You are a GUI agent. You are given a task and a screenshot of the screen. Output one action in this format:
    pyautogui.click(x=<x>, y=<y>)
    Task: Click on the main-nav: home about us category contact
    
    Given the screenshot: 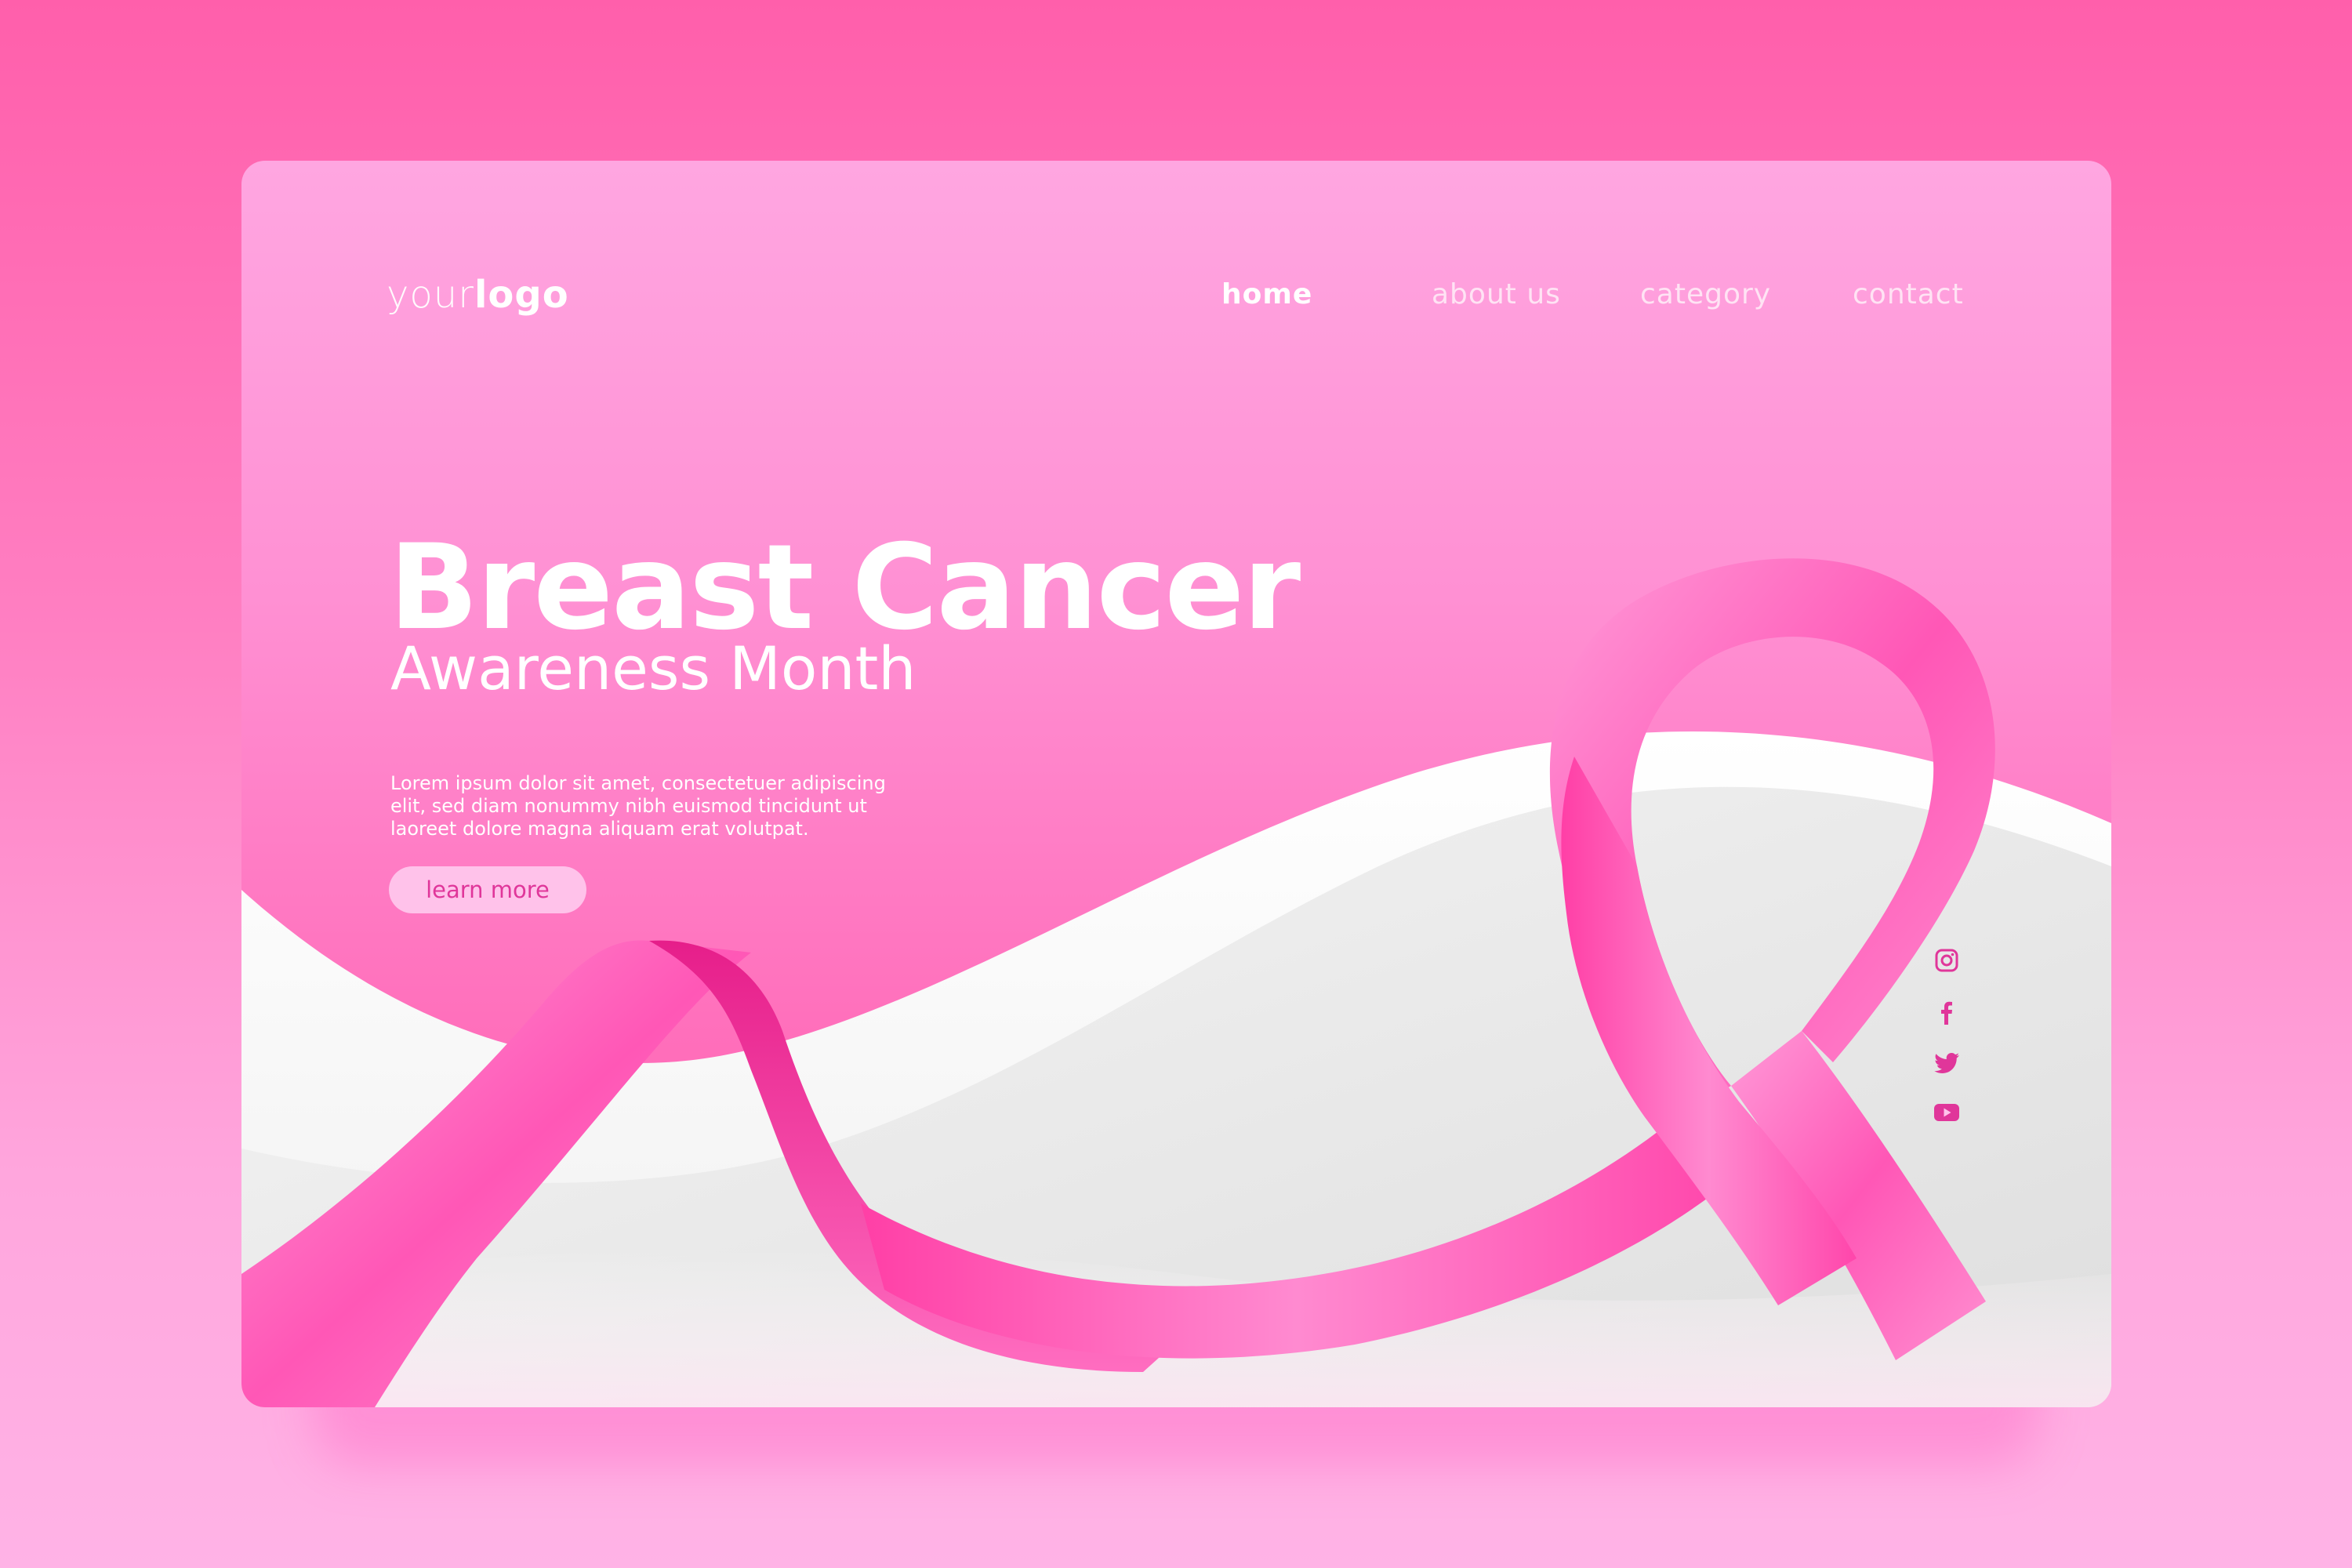 What is the action you would take?
    pyautogui.click(x=1176, y=301)
    